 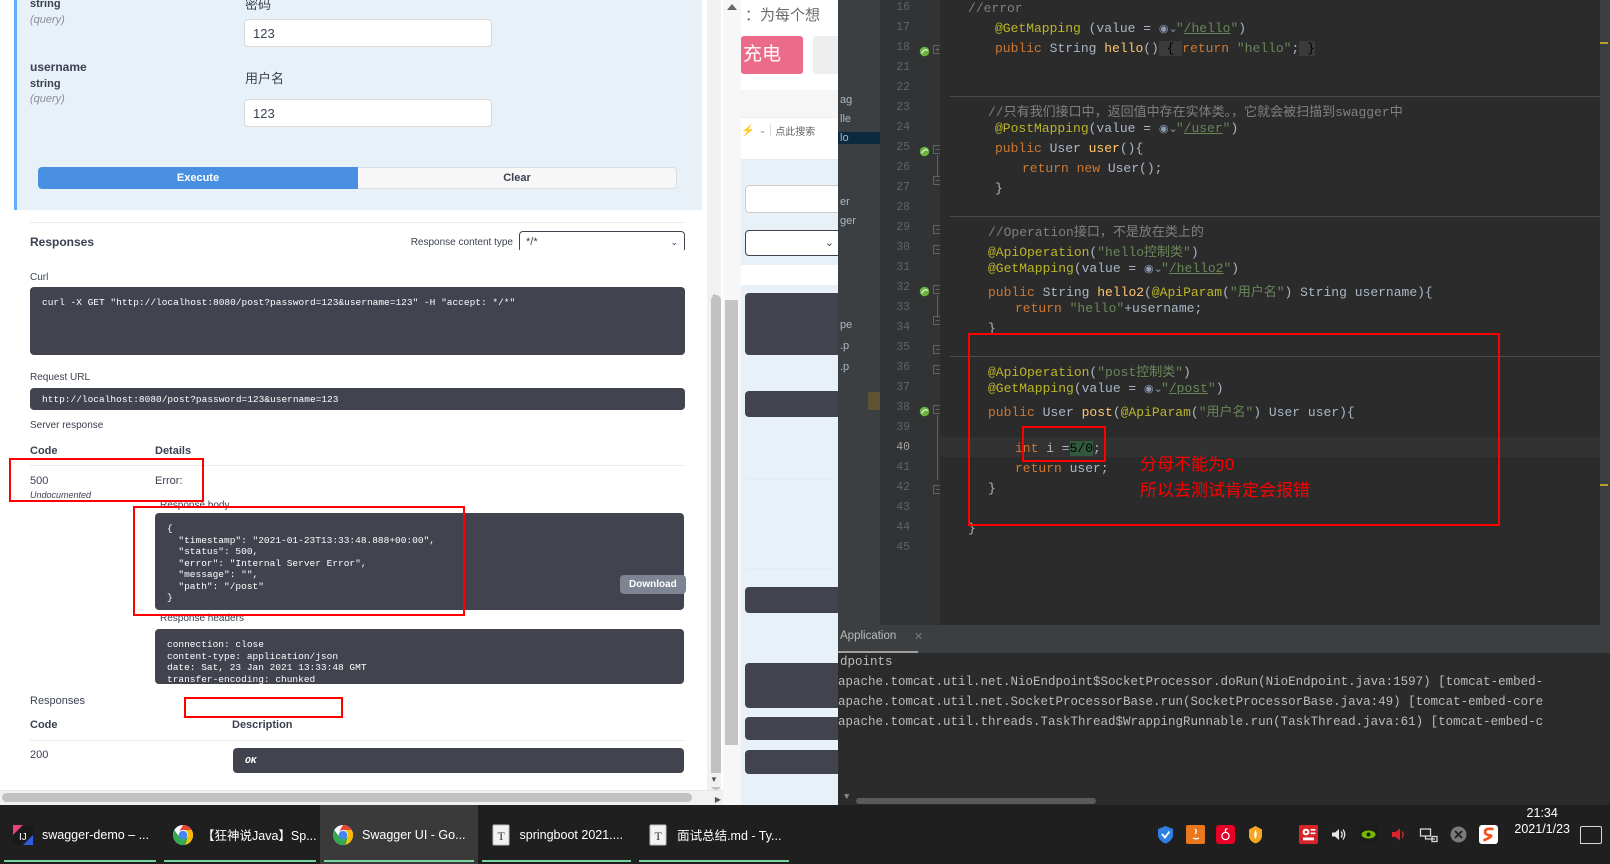 What do you see at coordinates (974, 834) in the screenshot?
I see `taskbar-spacer` at bounding box center [974, 834].